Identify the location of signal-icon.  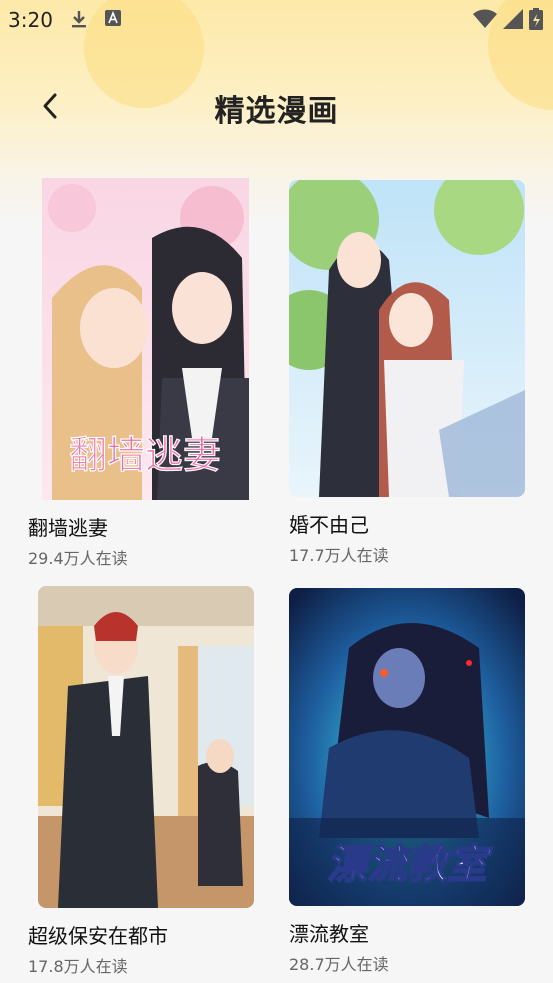
(513, 21).